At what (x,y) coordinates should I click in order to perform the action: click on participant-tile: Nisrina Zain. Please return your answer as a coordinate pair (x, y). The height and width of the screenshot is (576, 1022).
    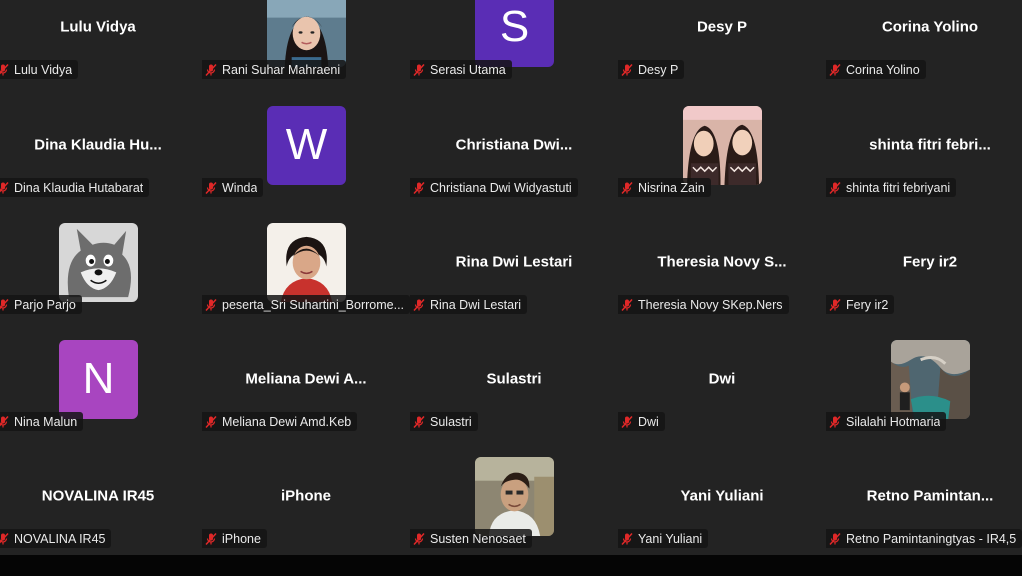
    Looking at the image, I should click on (722, 144).